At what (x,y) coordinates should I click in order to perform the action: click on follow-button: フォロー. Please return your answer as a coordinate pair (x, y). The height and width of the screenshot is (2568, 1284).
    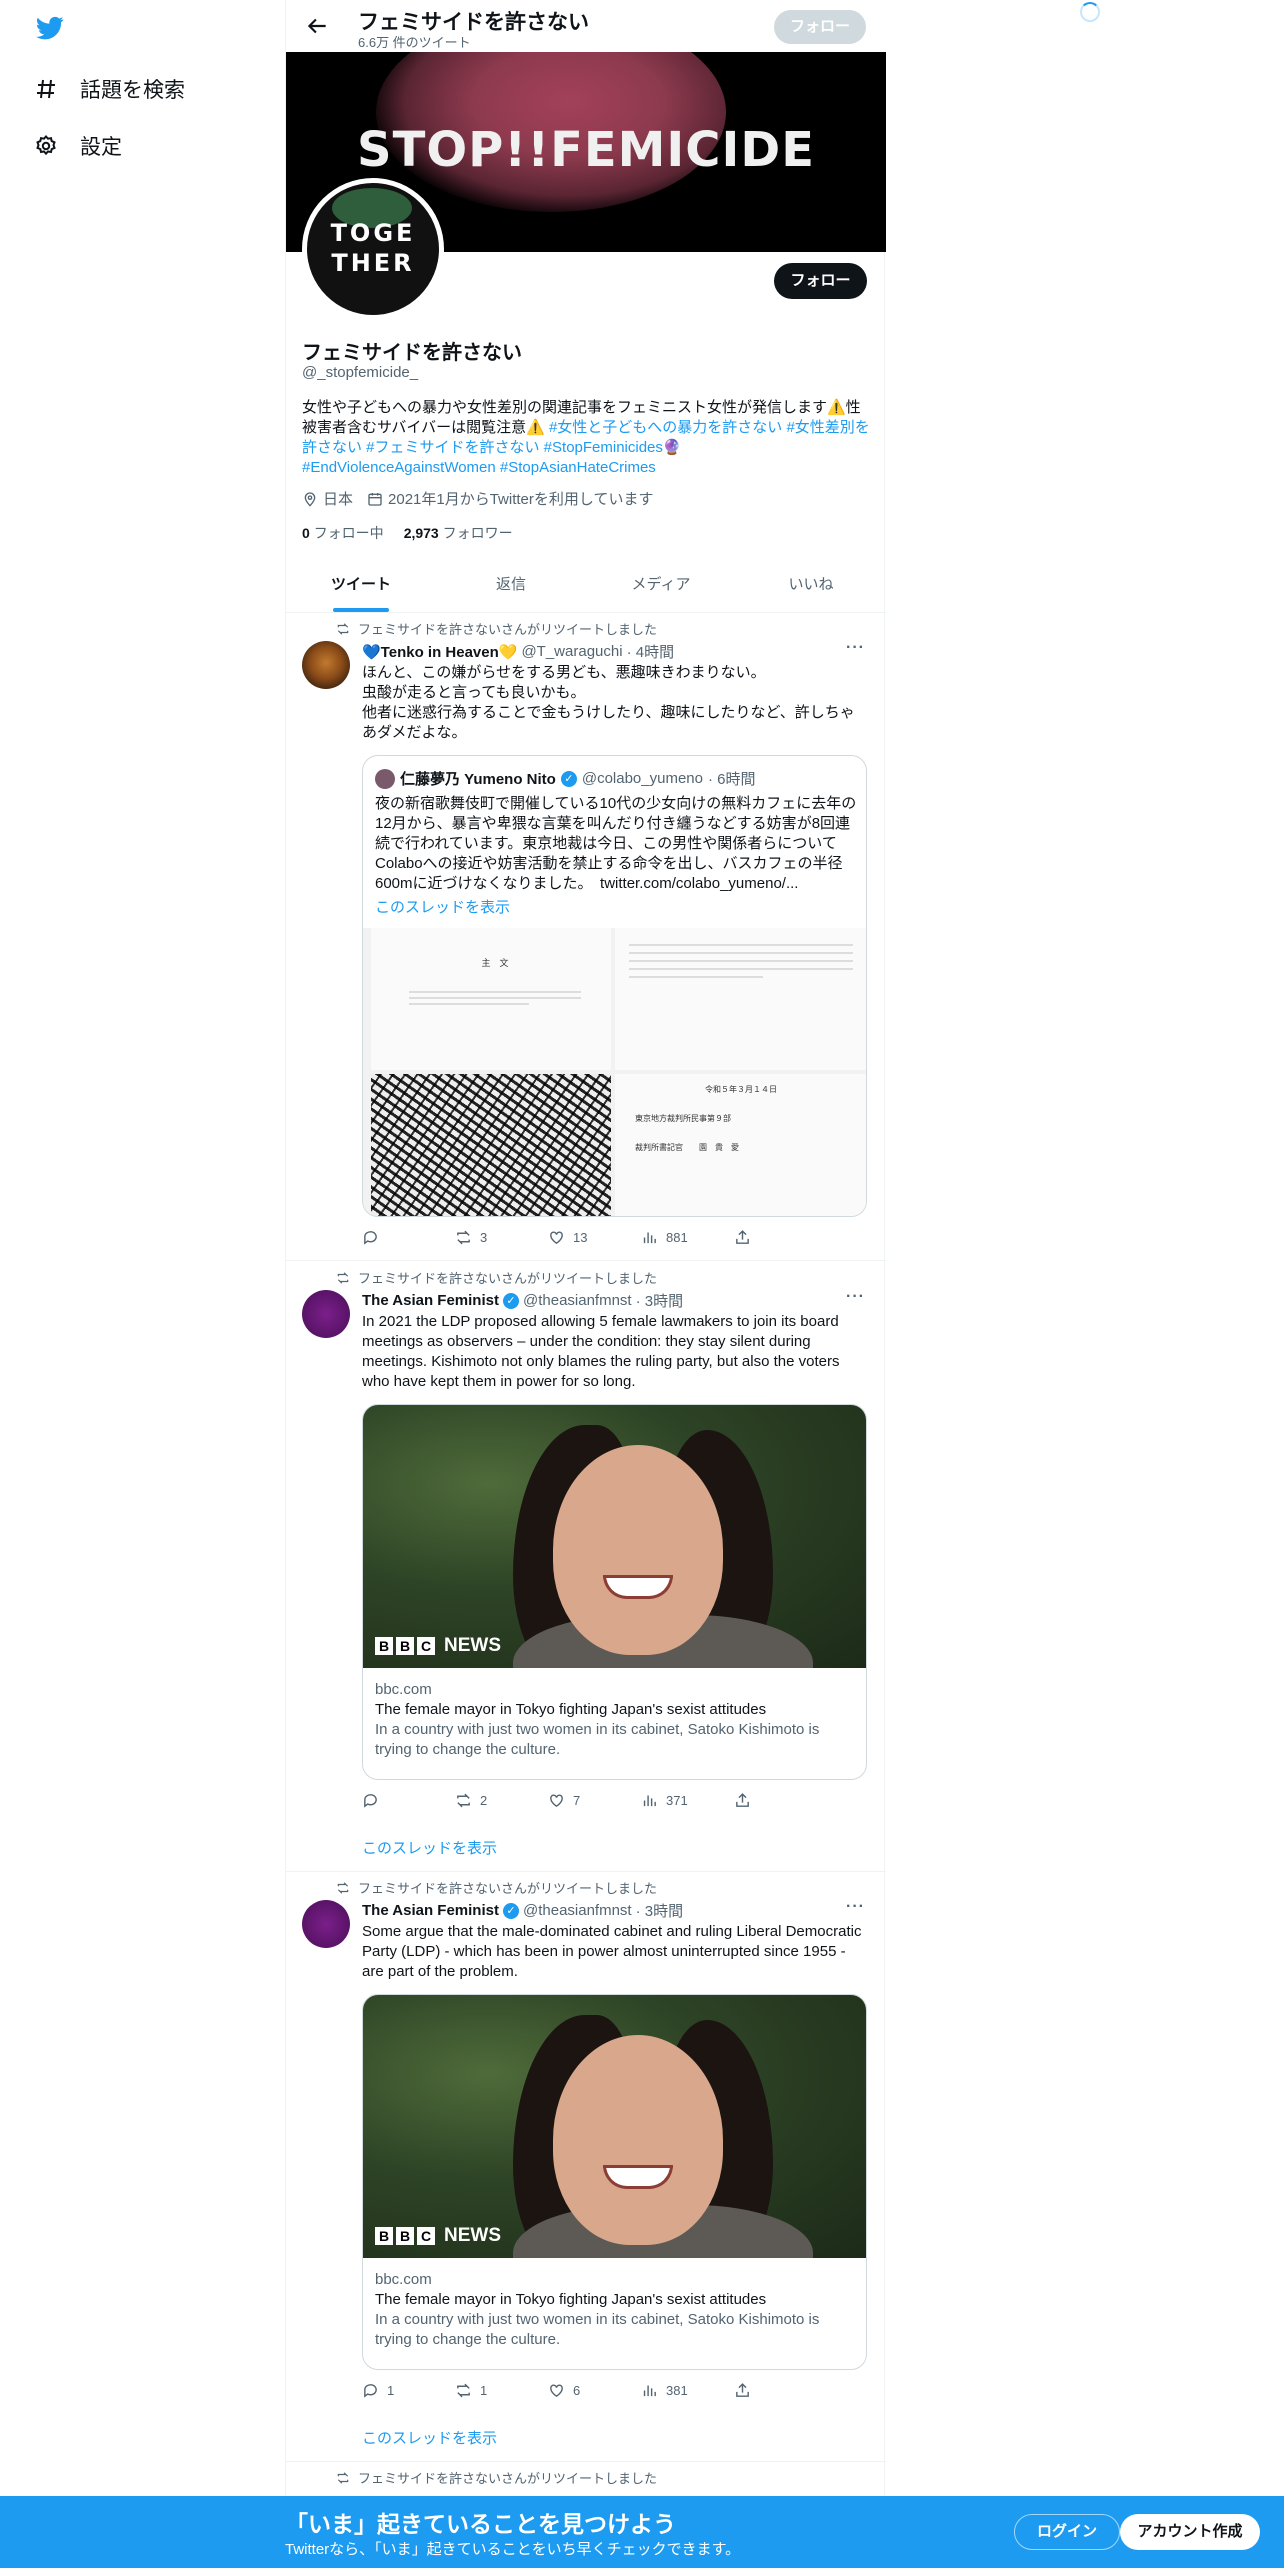
    Looking at the image, I should click on (820, 281).